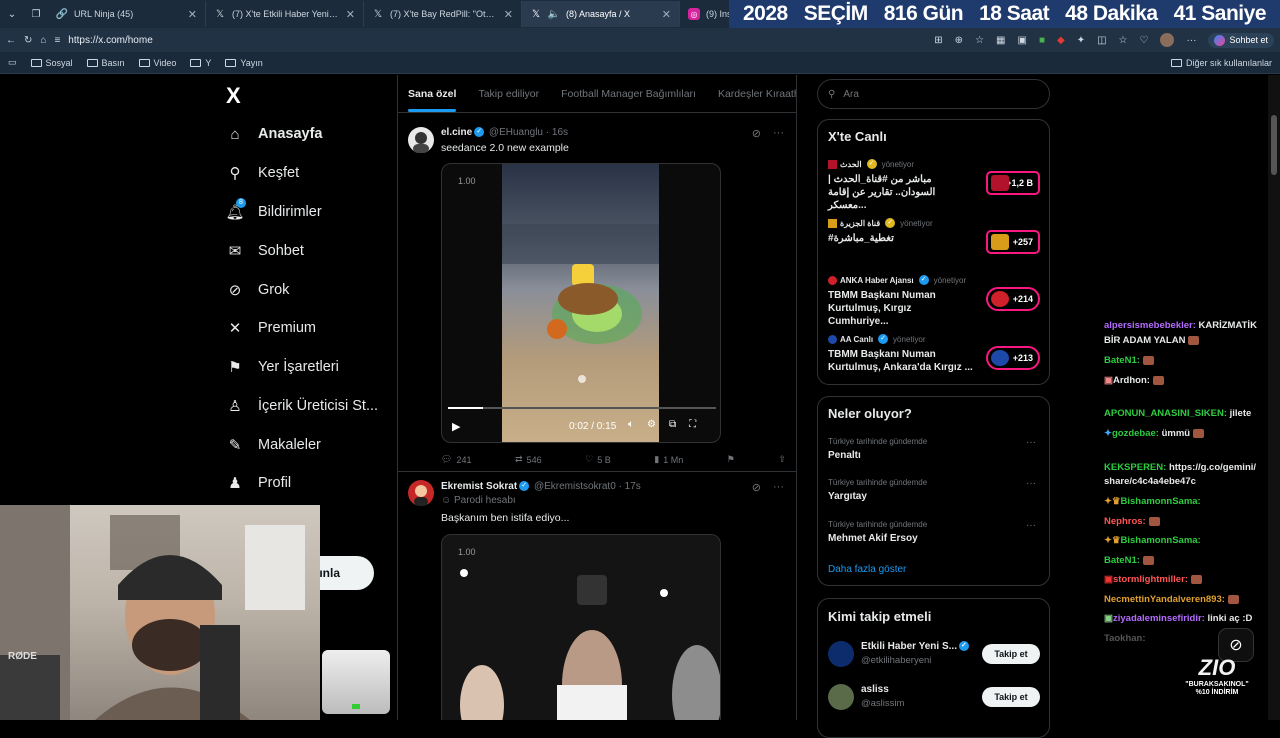 This screenshot has width=1280, height=738. What do you see at coordinates (11, 40) in the screenshot?
I see `back-arrow-icon: ←` at bounding box center [11, 40].